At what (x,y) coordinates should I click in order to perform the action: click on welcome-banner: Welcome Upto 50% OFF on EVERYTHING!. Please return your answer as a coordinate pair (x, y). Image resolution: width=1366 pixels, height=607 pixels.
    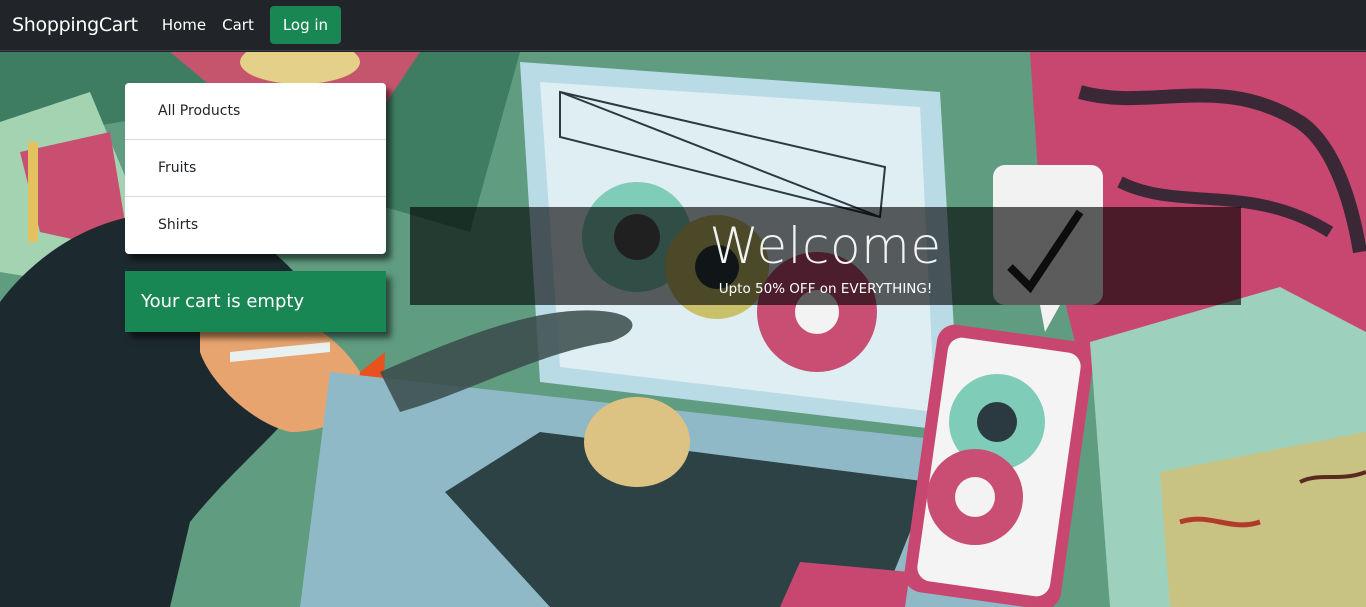
    Looking at the image, I should click on (825, 256).